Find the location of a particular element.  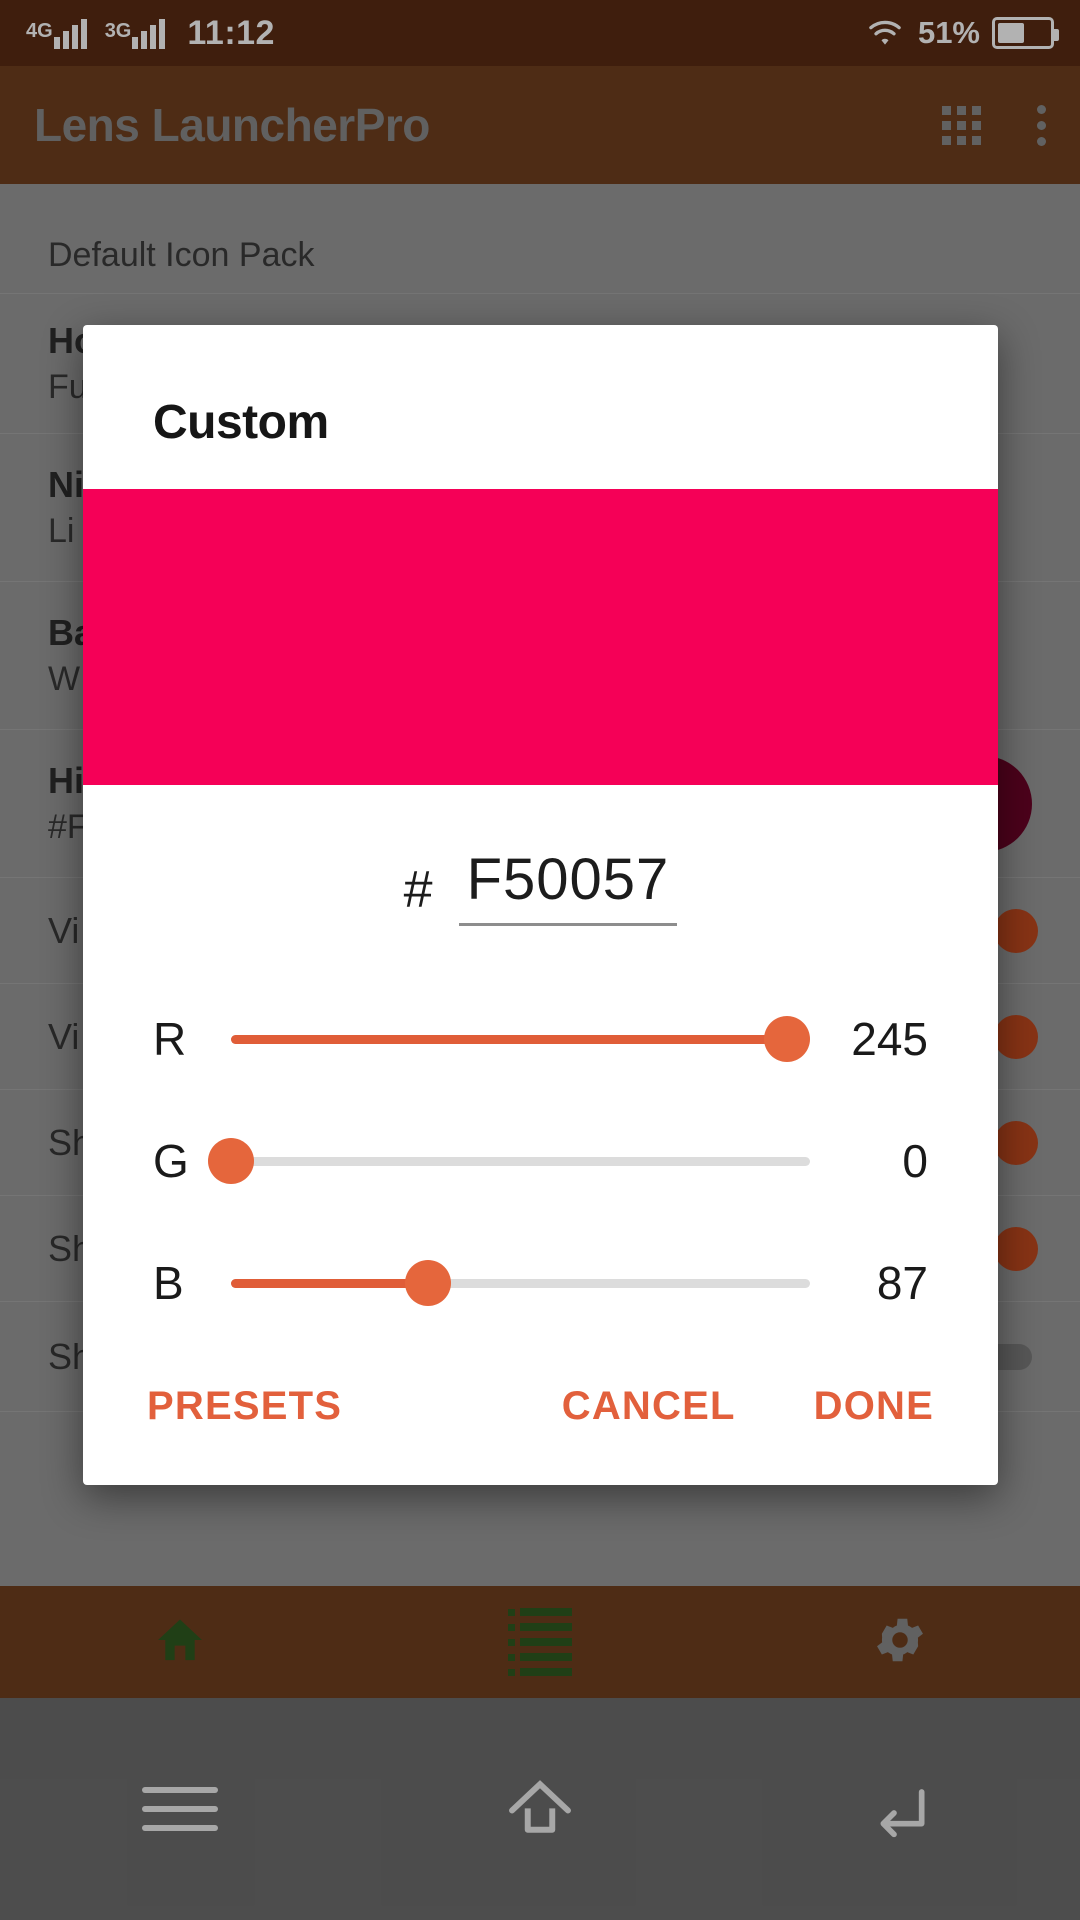

slider-blue is located at coordinates (520, 1283).